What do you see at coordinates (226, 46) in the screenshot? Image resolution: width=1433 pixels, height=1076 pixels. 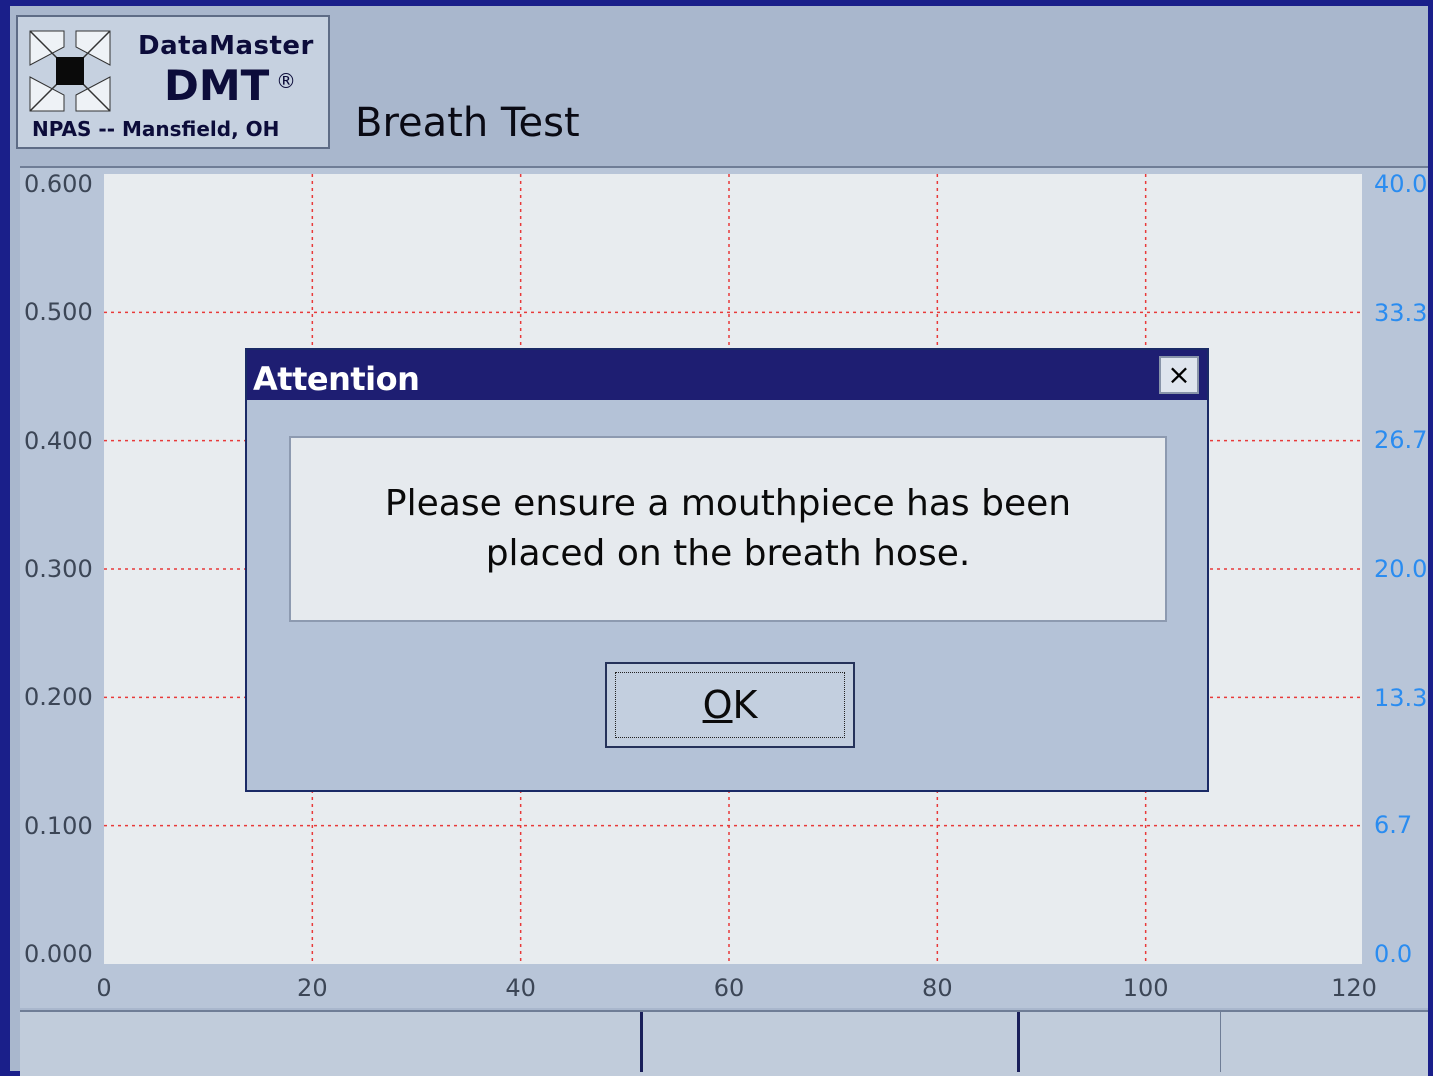 I see `logo-brand-name: DataMaster` at bounding box center [226, 46].